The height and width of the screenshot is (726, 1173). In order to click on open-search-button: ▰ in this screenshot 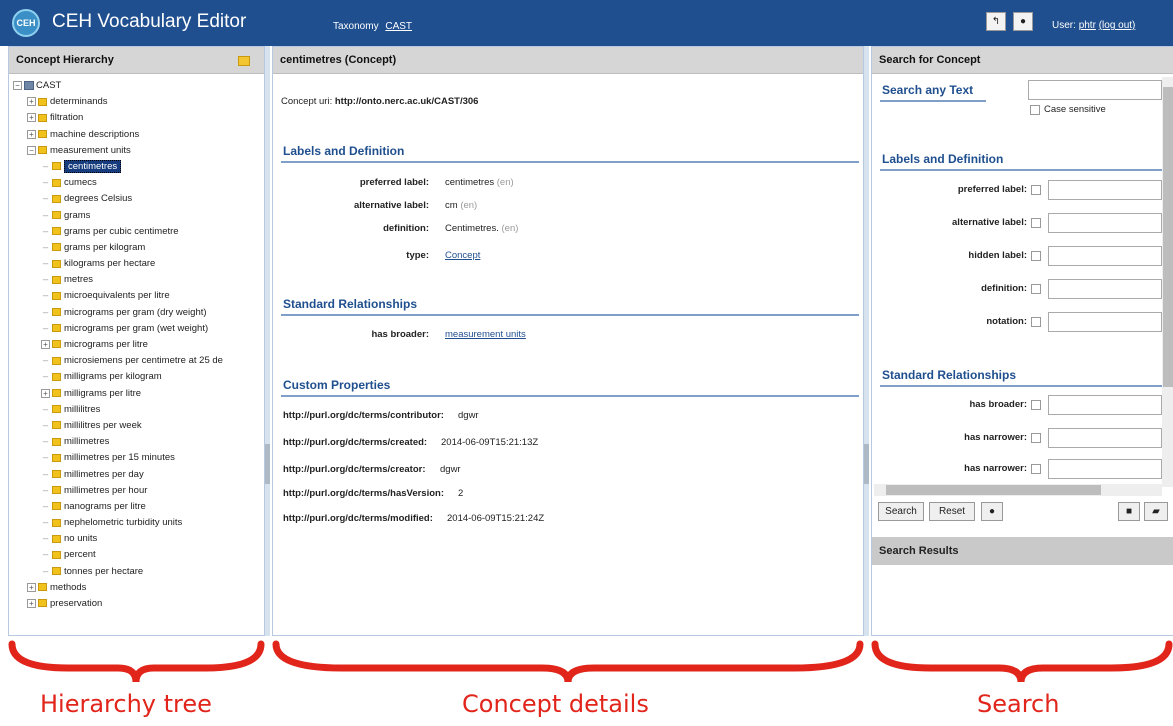, I will do `click(1156, 511)`.